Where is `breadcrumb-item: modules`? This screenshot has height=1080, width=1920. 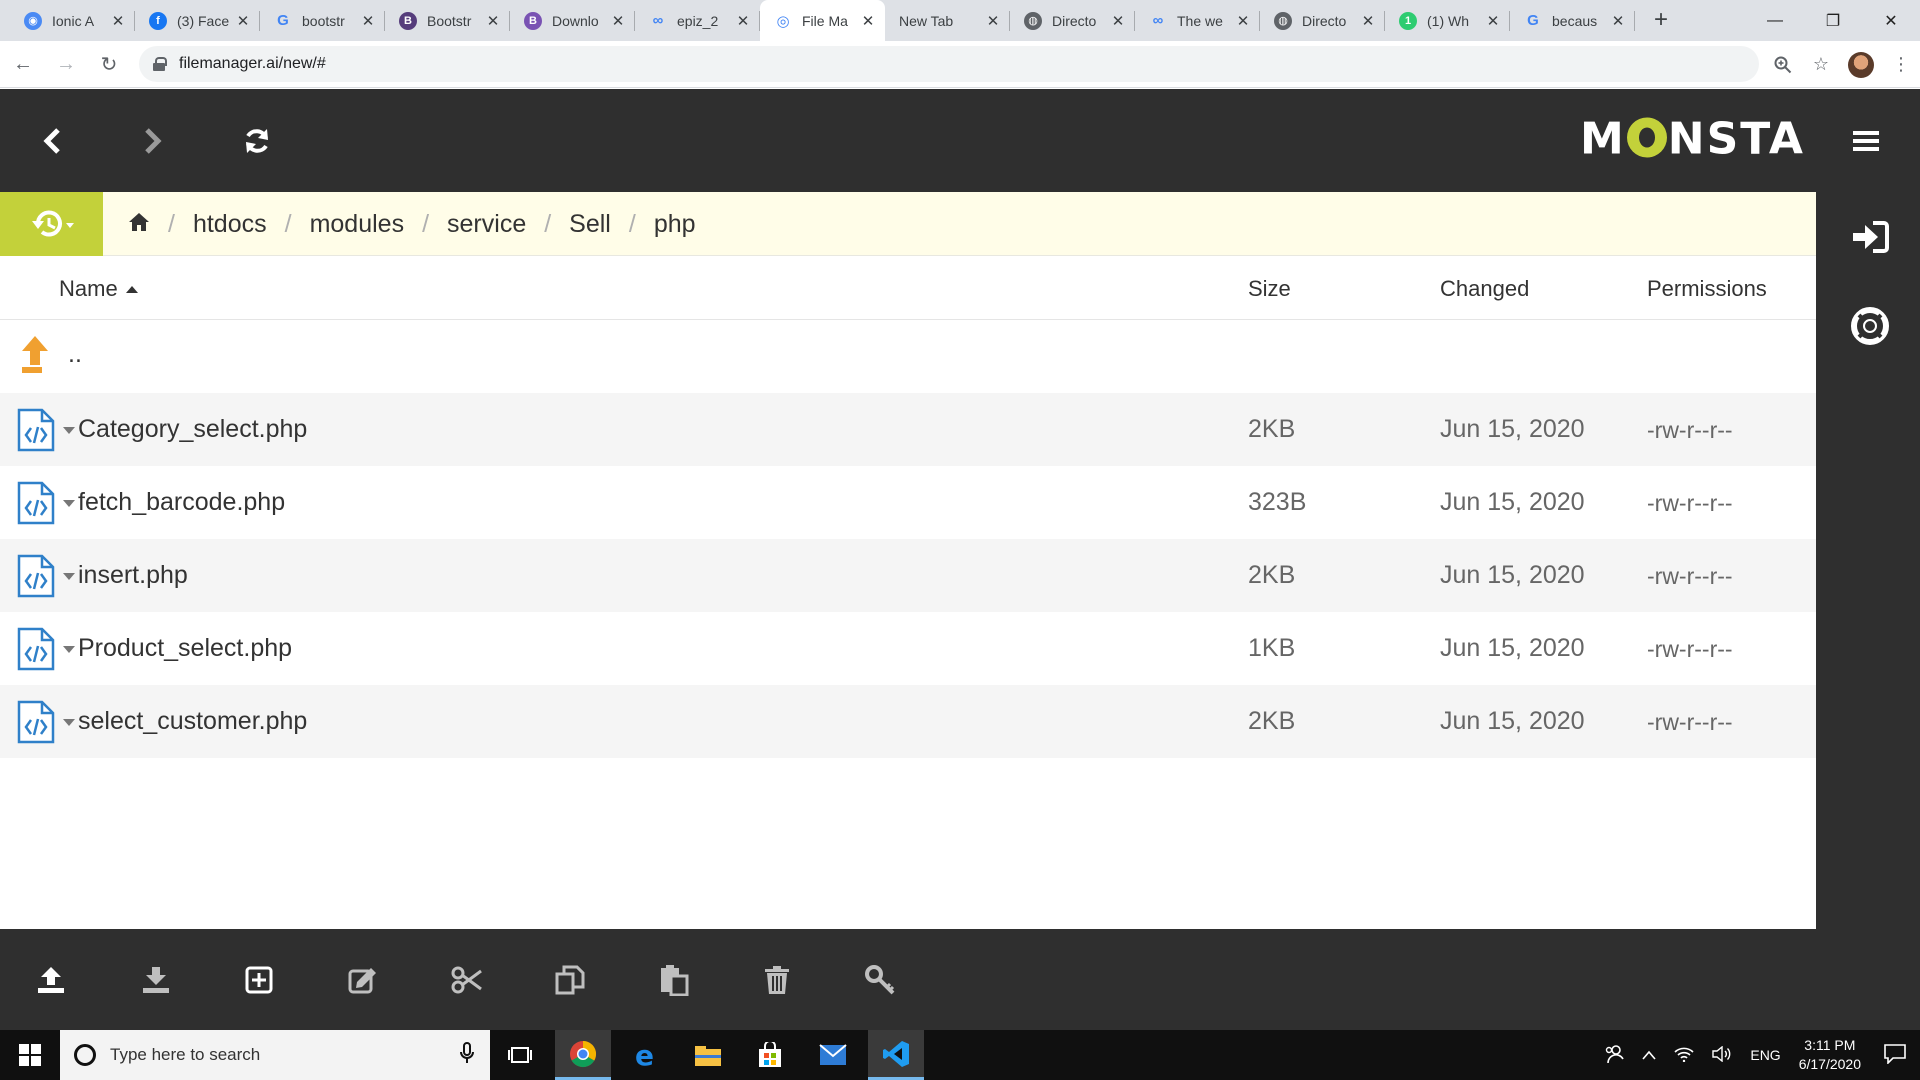 breadcrumb-item: modules is located at coordinates (357, 224).